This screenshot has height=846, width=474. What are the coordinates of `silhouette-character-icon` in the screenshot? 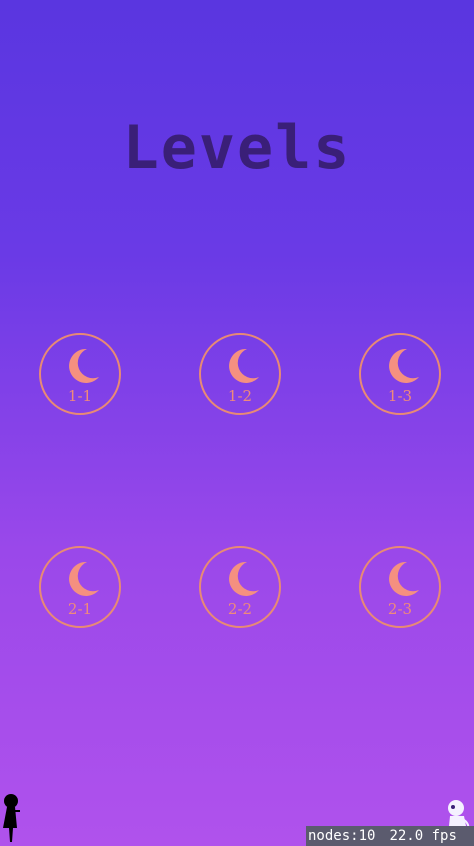 It's located at (11, 818).